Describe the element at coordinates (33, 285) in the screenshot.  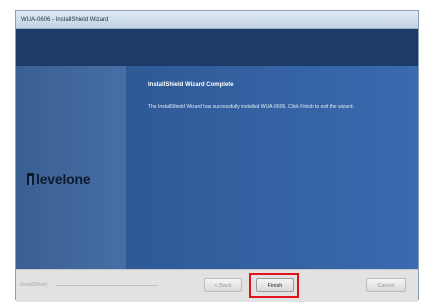
I see `installshield-brand: InstallShield` at that location.